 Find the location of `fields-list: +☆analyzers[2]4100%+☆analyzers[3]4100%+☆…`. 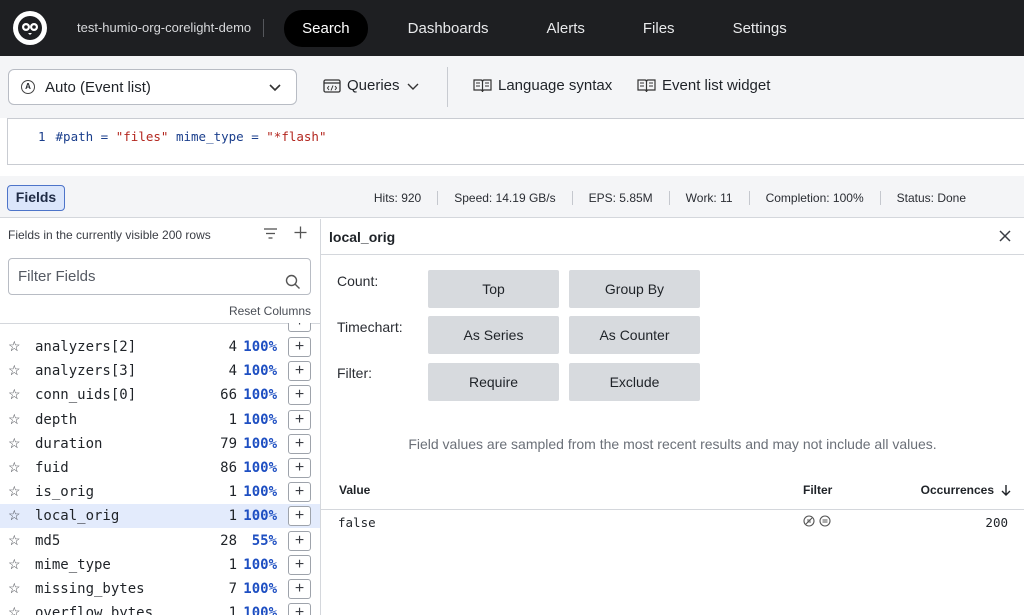

fields-list: +☆analyzers[2]4100%+☆analyzers[3]4100%+☆… is located at coordinates (160, 469).